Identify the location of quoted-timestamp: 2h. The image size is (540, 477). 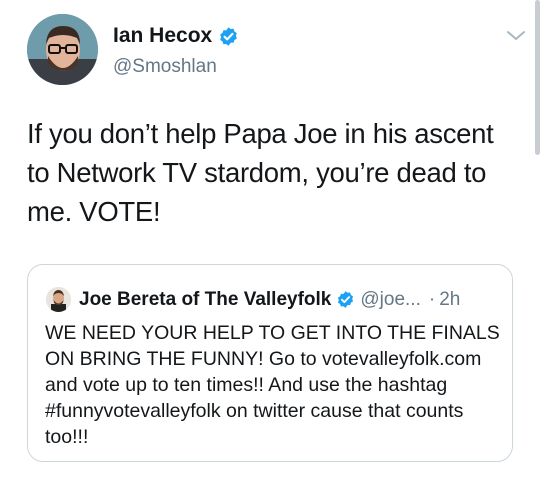
(449, 300).